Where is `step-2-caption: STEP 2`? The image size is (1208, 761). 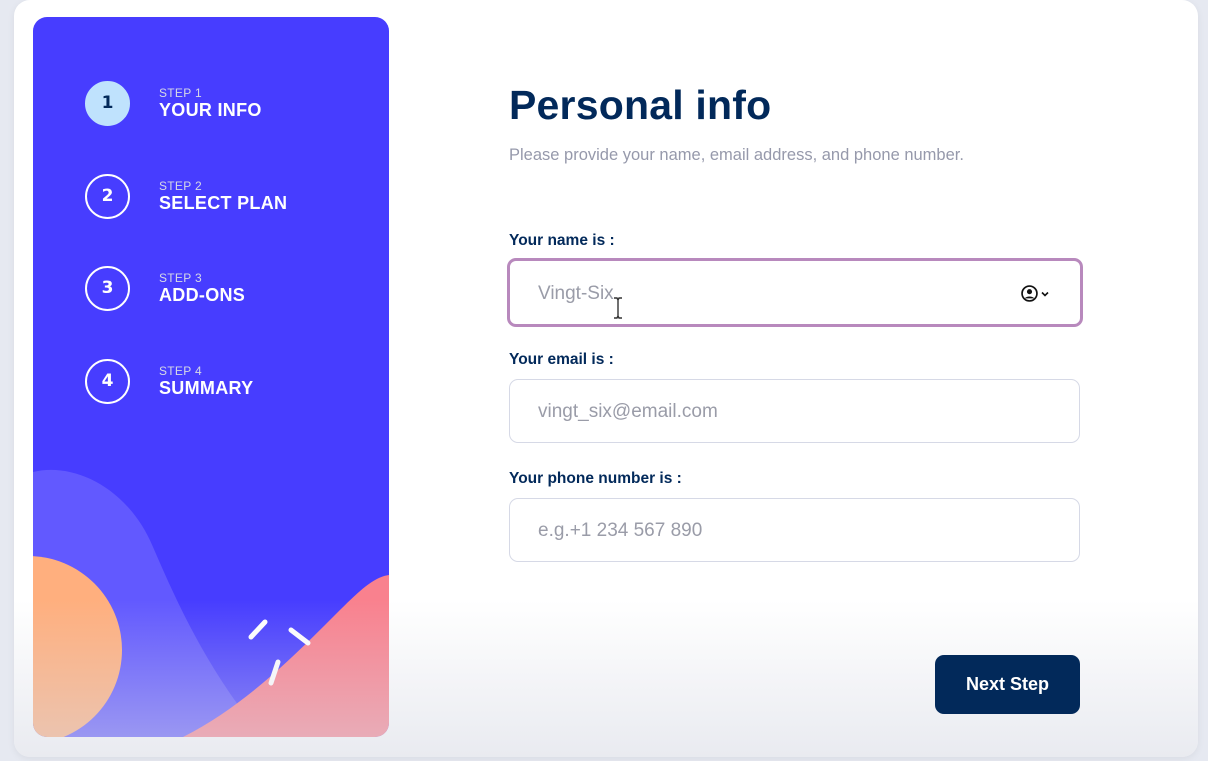 step-2-caption: STEP 2 is located at coordinates (180, 185).